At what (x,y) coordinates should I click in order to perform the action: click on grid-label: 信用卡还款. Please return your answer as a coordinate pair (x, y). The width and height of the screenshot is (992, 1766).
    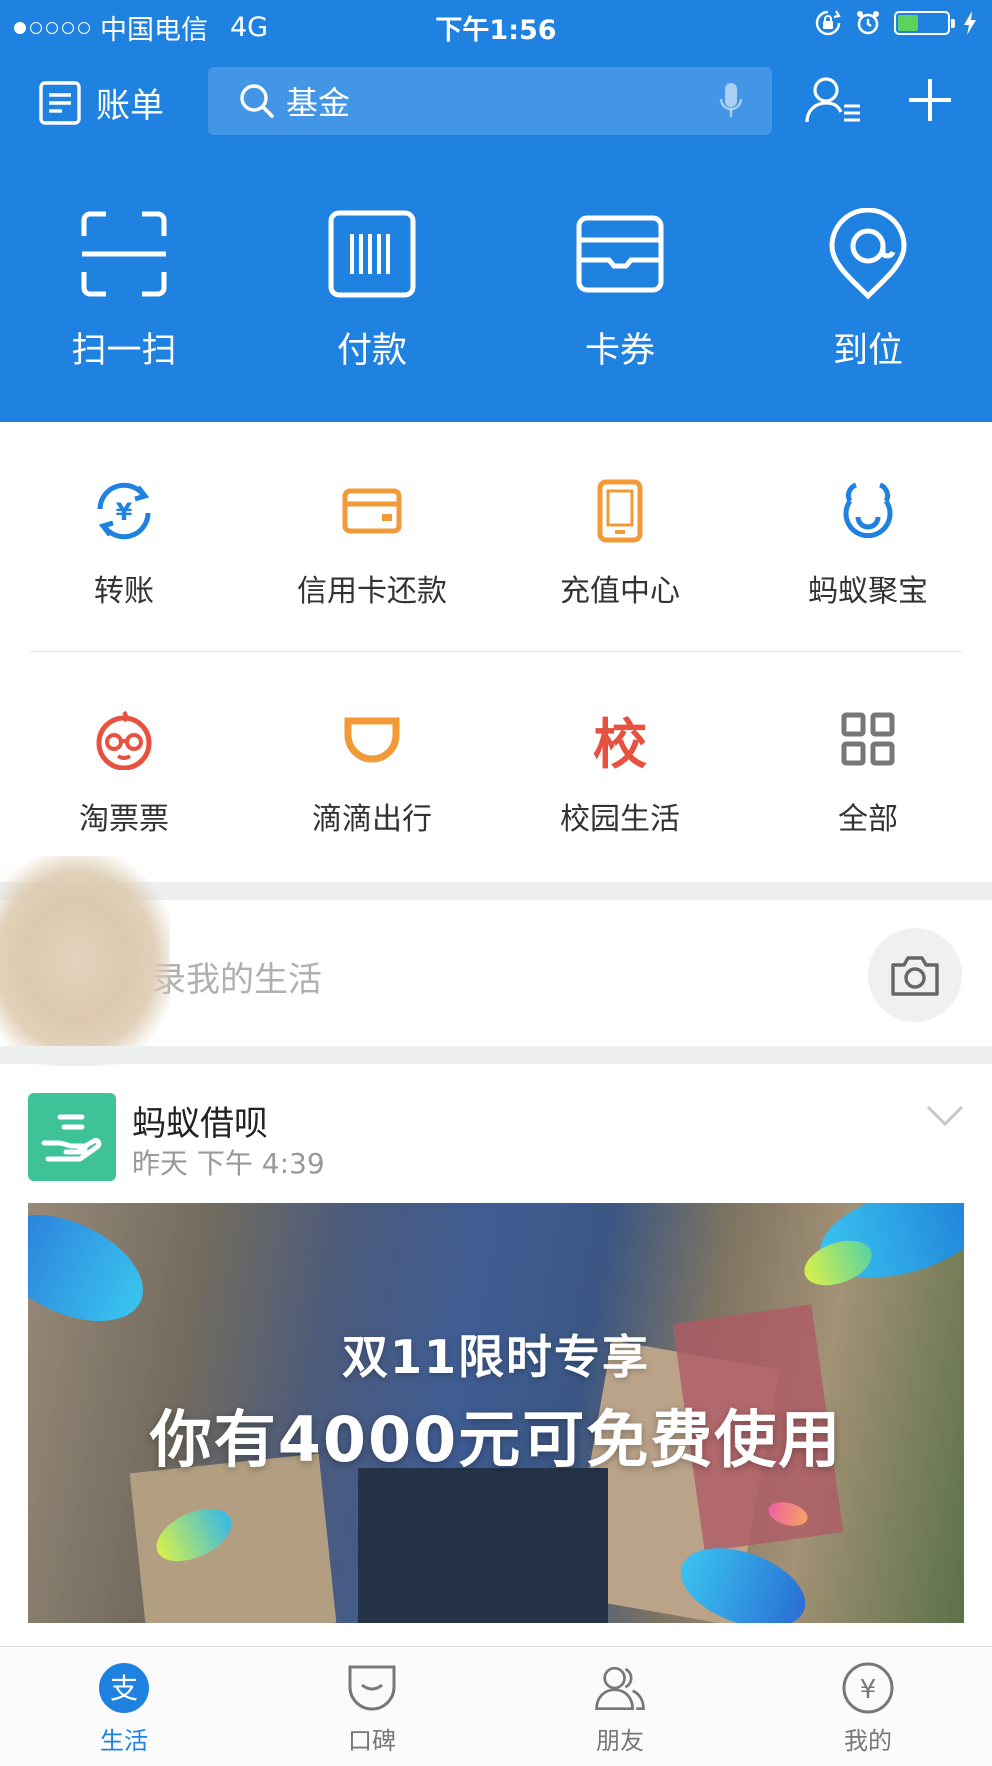
    Looking at the image, I should click on (372, 591).